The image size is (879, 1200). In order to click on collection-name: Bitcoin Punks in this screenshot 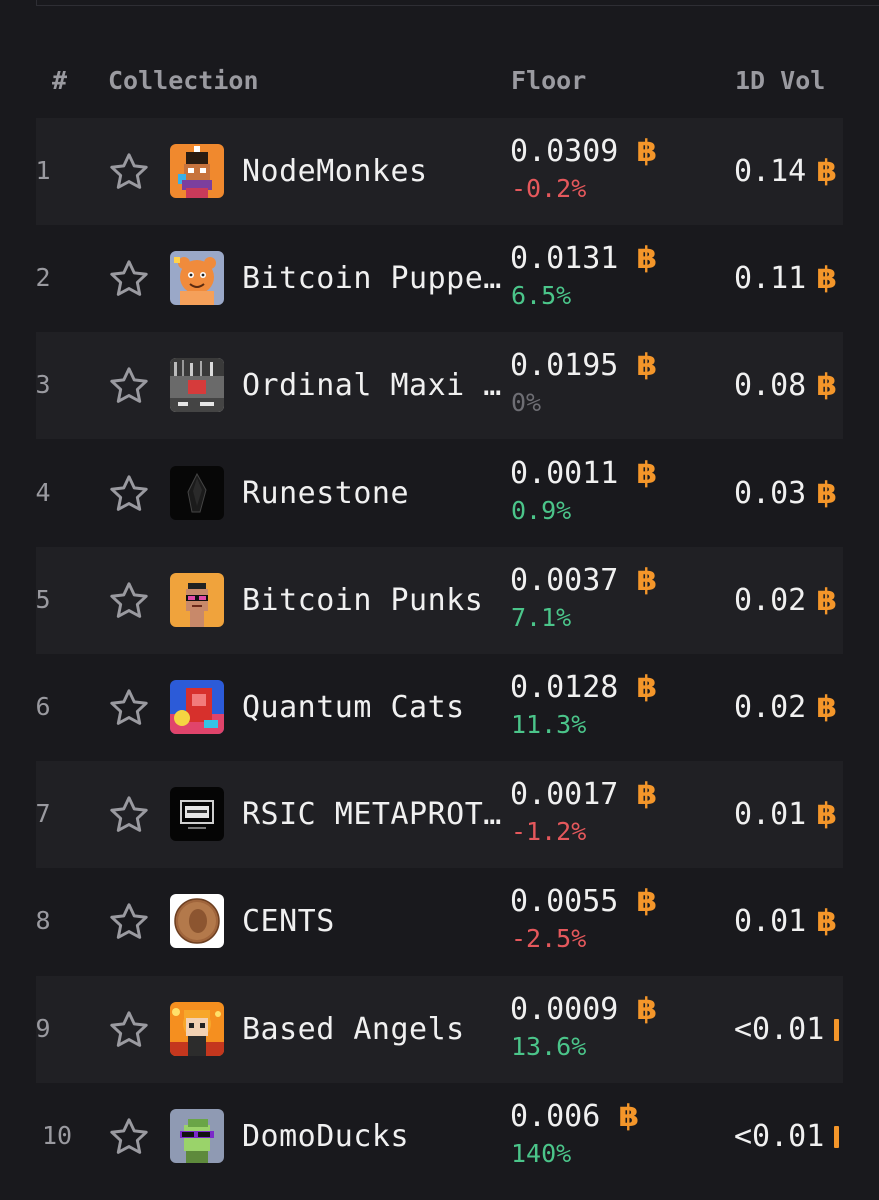, I will do `click(375, 600)`.